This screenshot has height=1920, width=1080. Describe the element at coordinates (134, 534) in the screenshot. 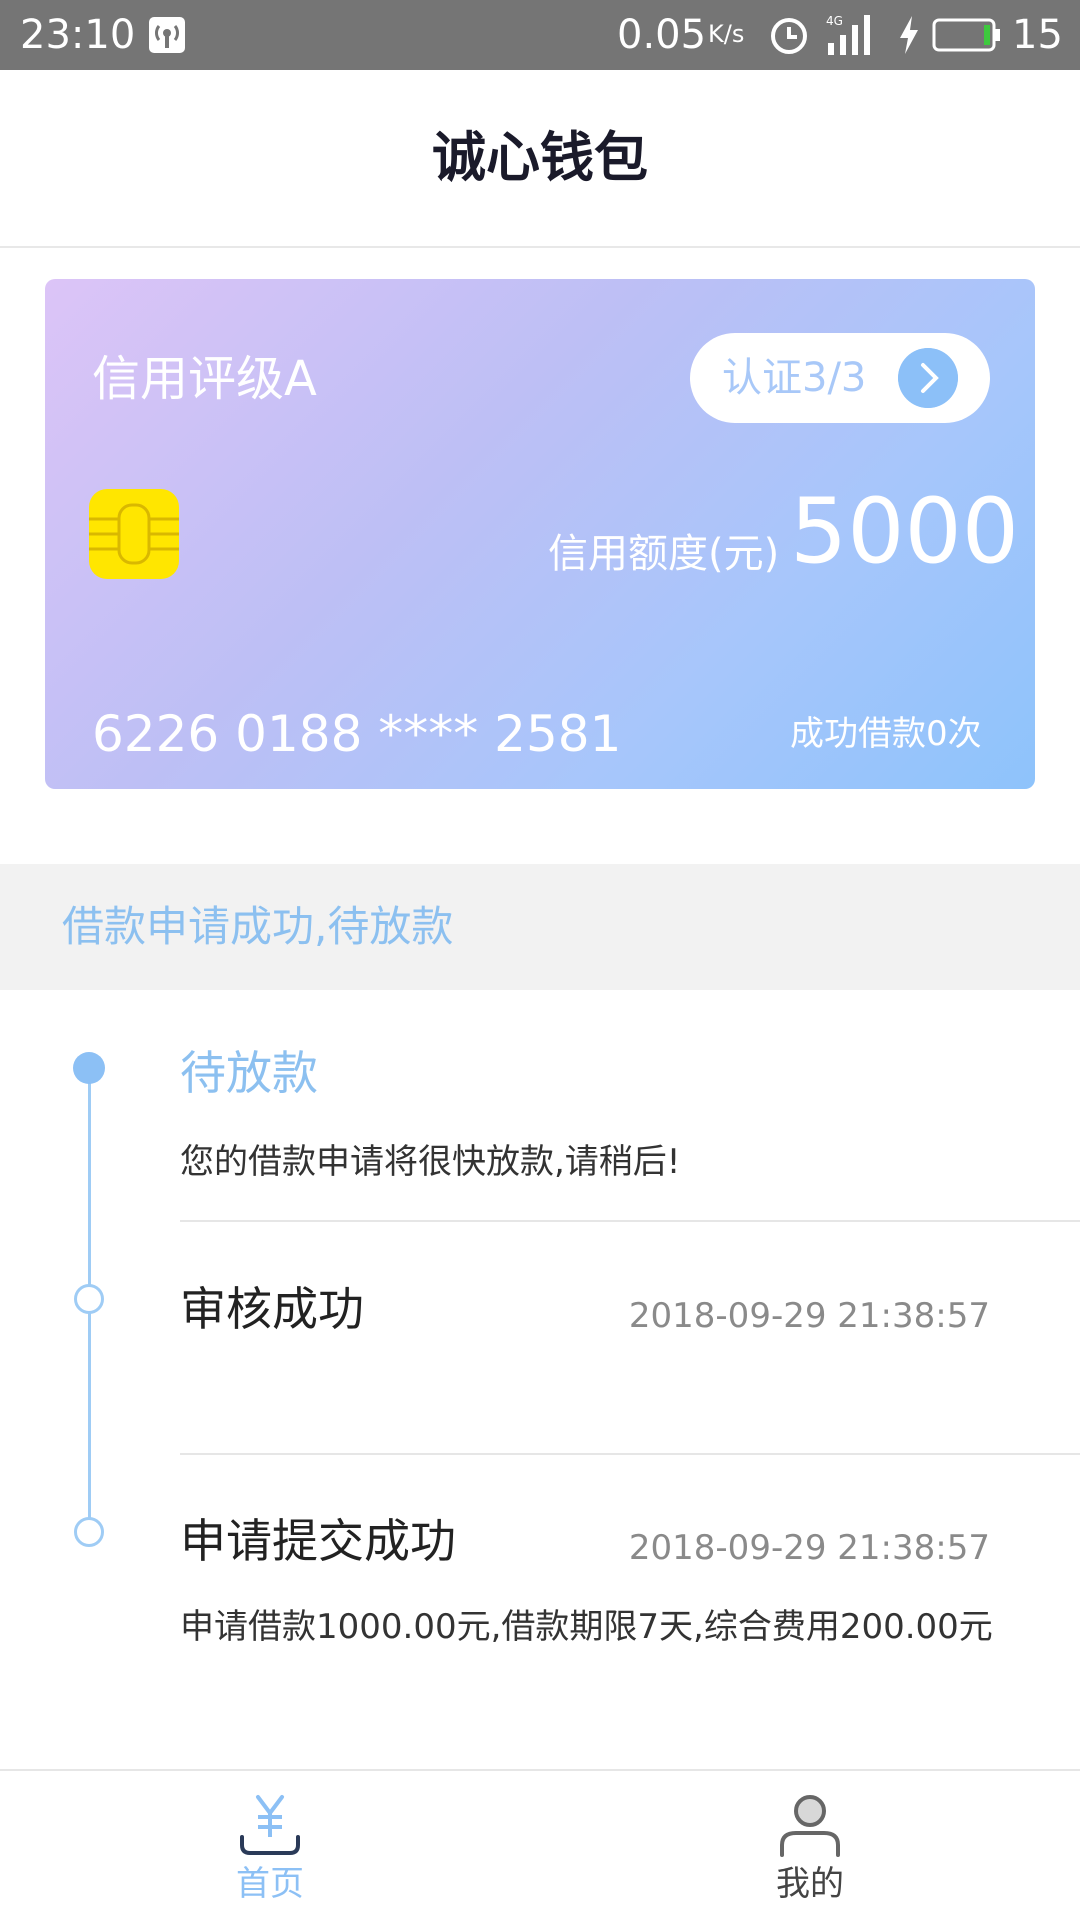

I see `card-chip-icon` at that location.